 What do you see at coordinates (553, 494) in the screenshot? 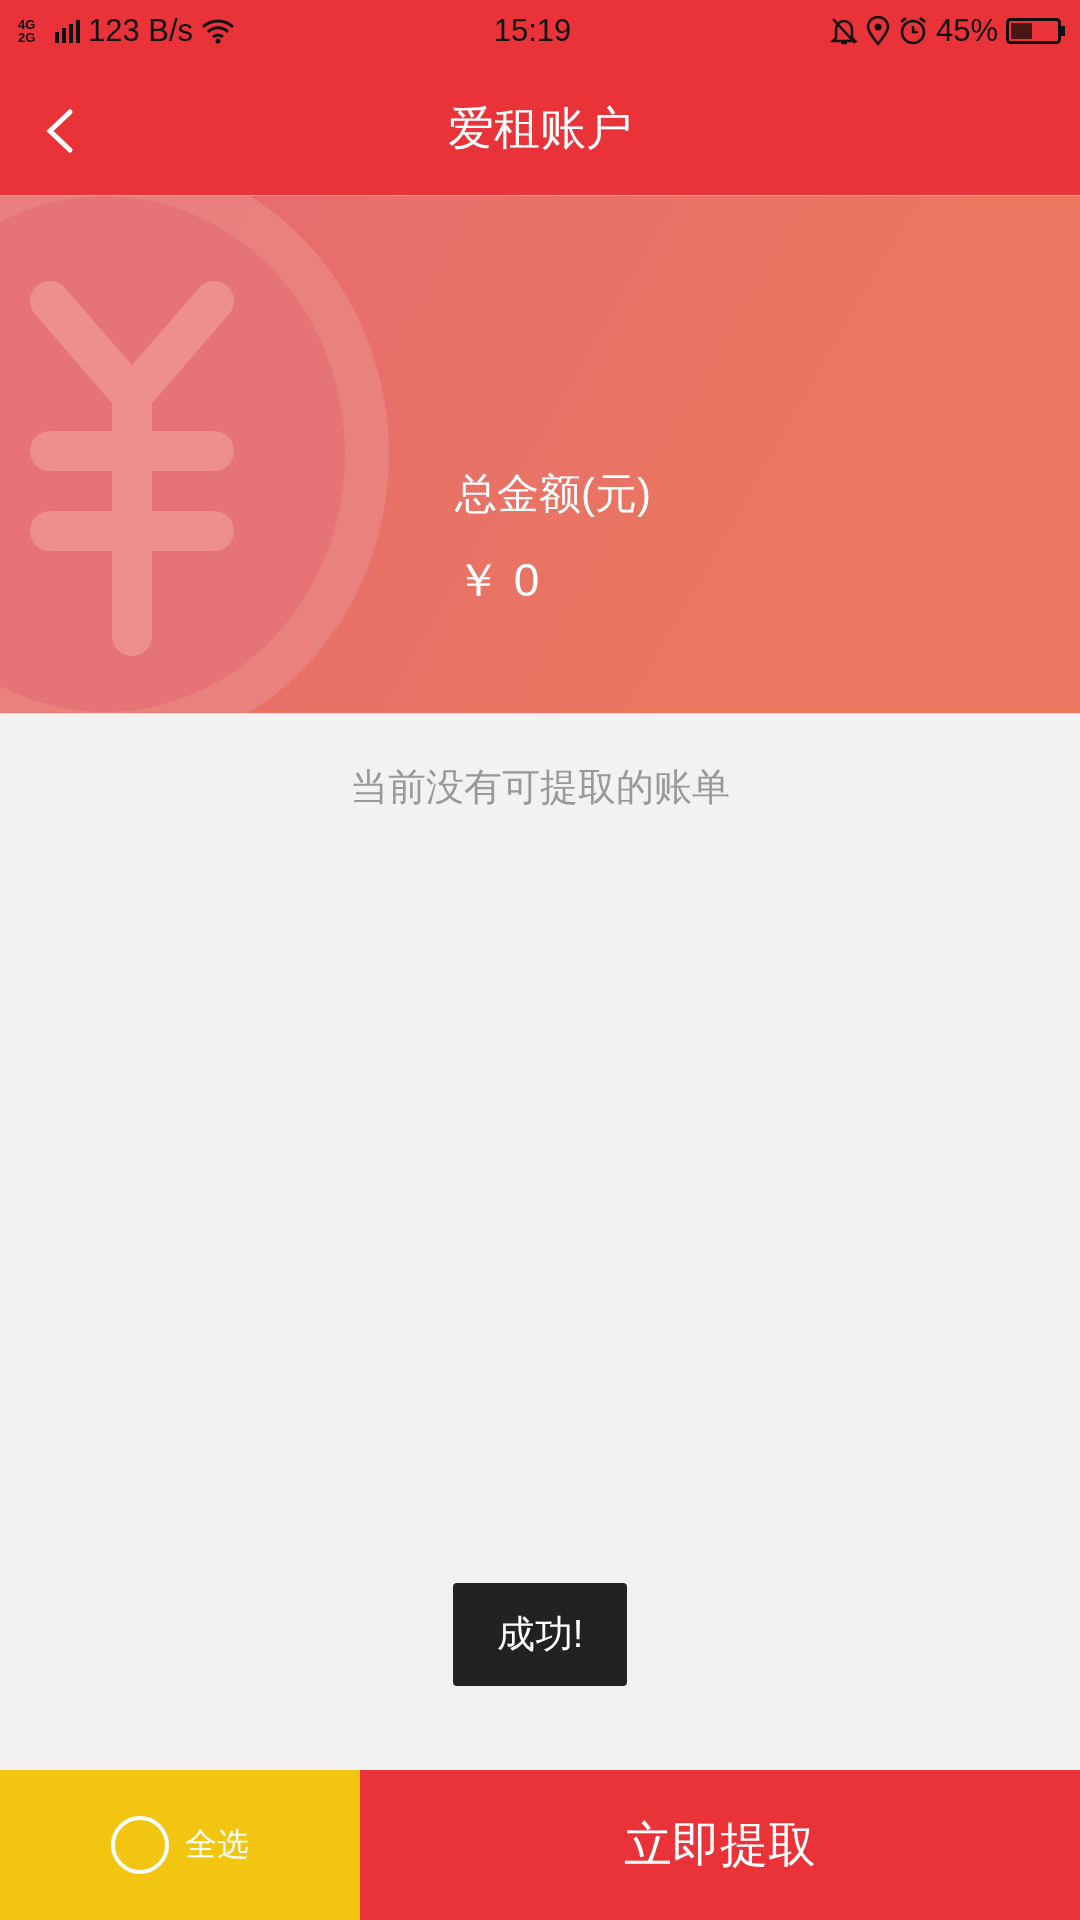
I see `total-amount-label: 总金额(元)` at bounding box center [553, 494].